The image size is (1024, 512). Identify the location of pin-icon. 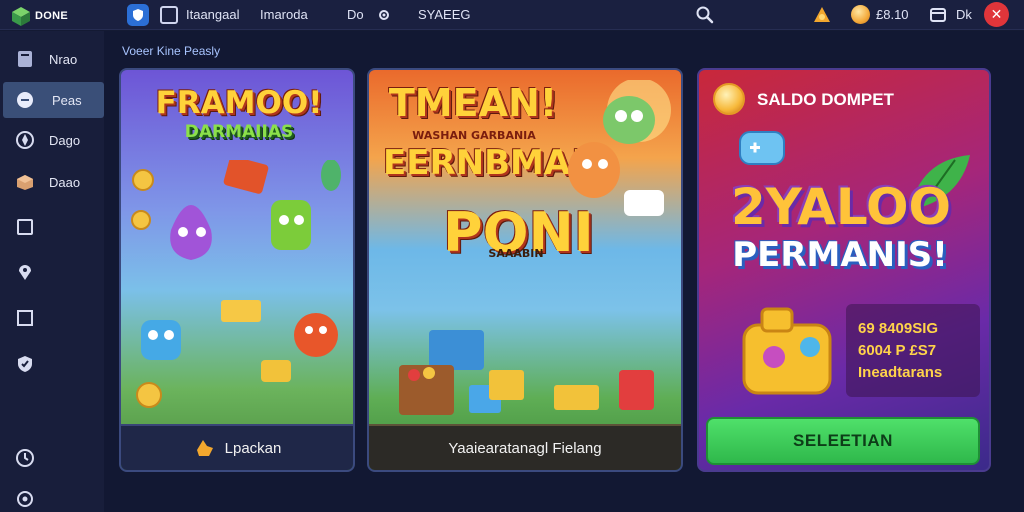
(25, 272).